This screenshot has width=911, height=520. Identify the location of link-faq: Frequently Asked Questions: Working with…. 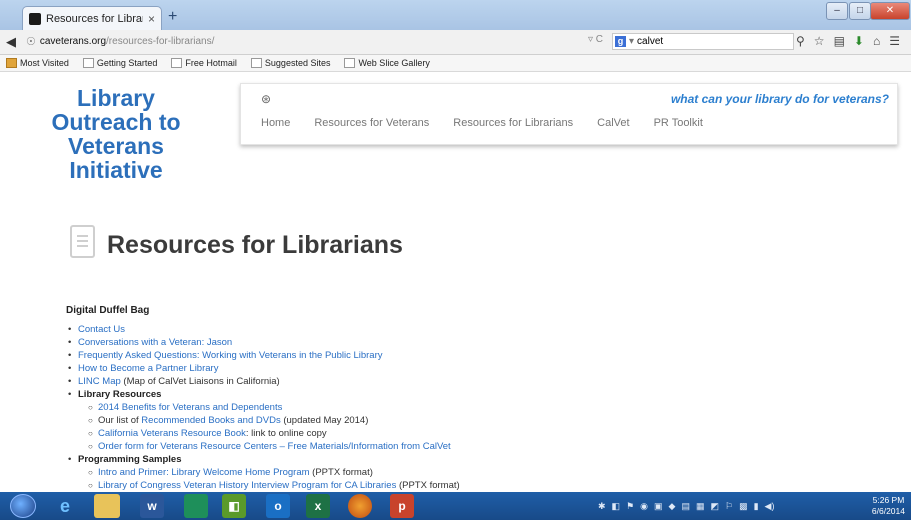
(230, 355).